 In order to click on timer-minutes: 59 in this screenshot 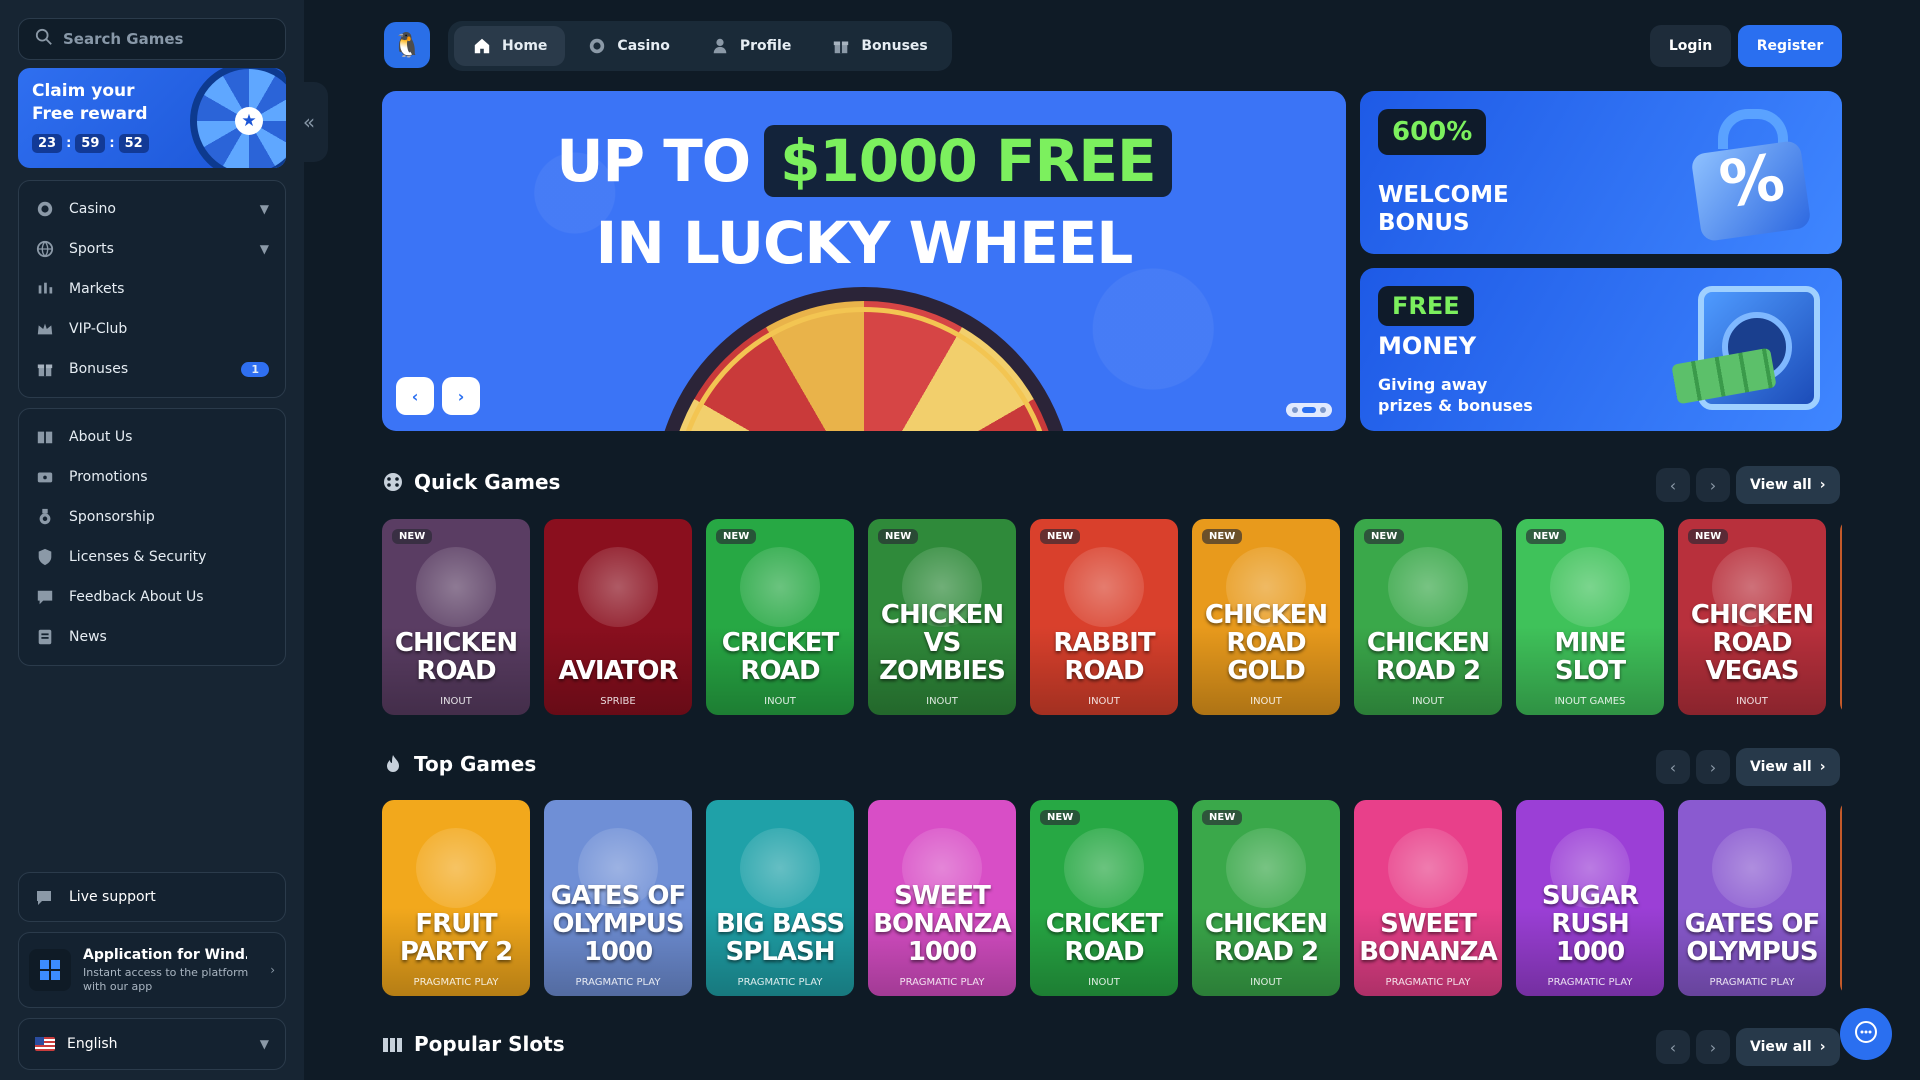, I will do `click(90, 143)`.